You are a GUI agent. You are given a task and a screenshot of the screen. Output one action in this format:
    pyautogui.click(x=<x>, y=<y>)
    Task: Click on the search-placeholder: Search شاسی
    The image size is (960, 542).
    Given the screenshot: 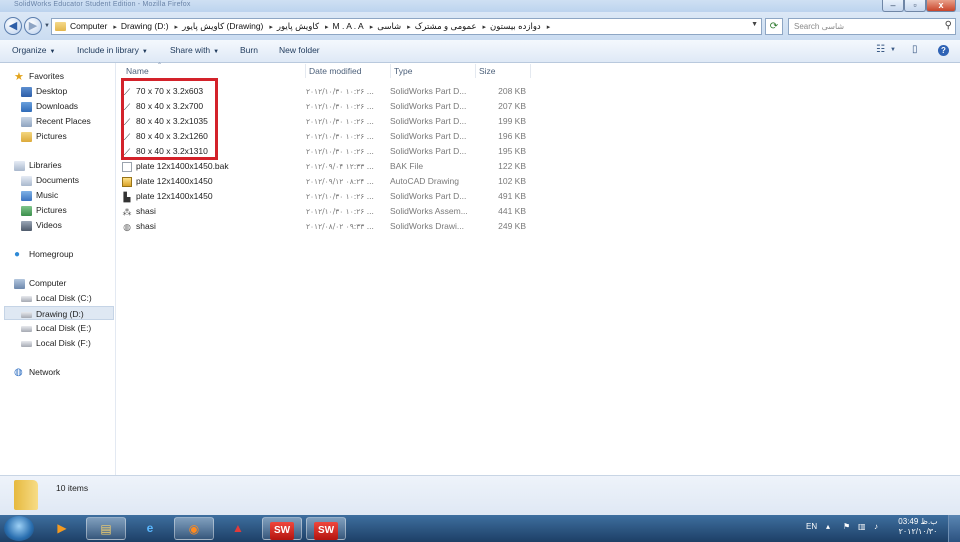 What is the action you would take?
    pyautogui.click(x=819, y=26)
    